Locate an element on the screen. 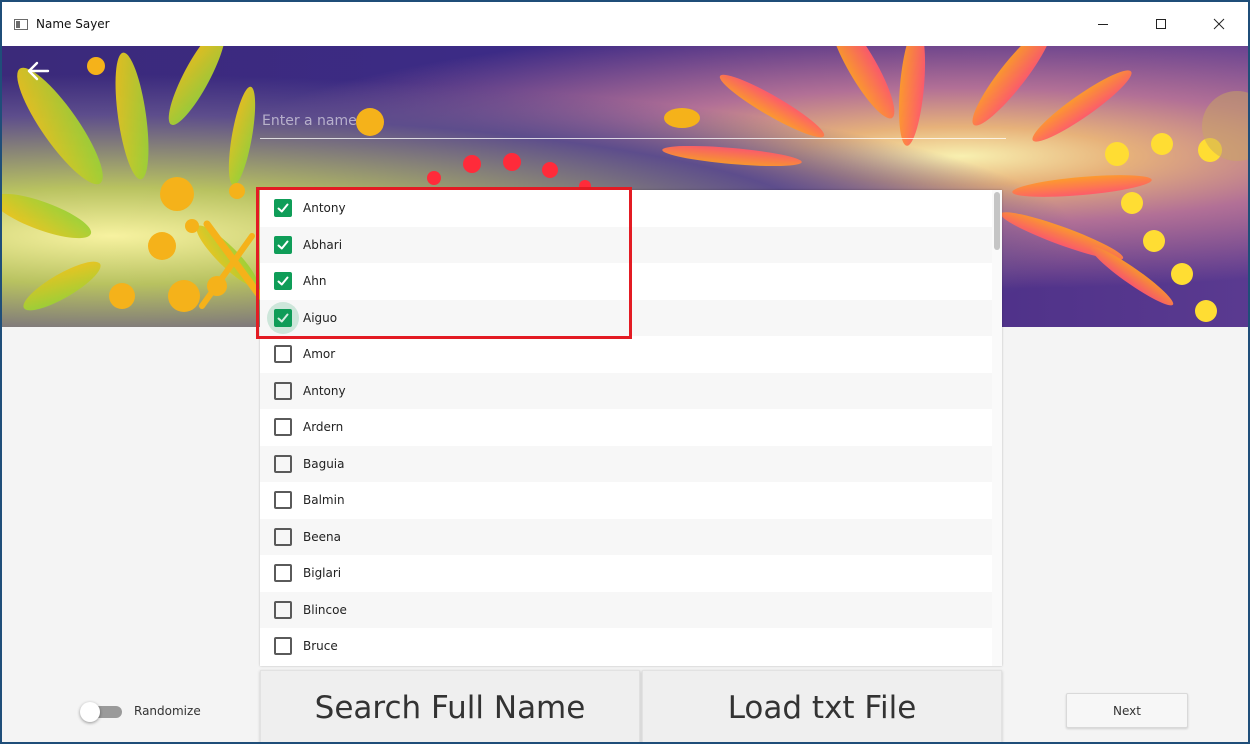 The width and height of the screenshot is (1250, 744). list-item: Amor is located at coordinates (631, 354).